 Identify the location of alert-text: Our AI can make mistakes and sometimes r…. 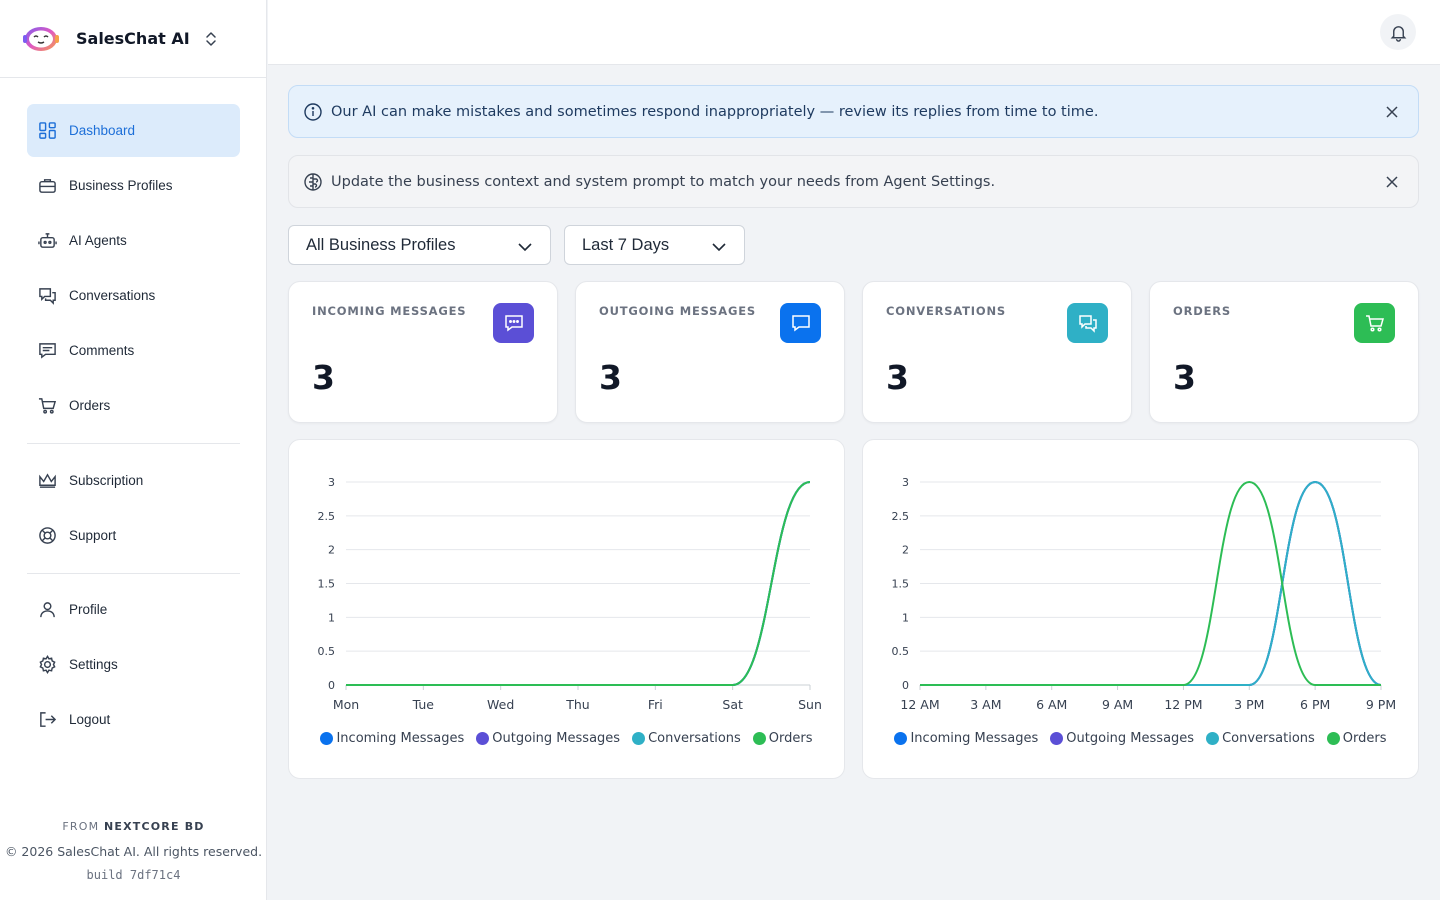
(715, 111).